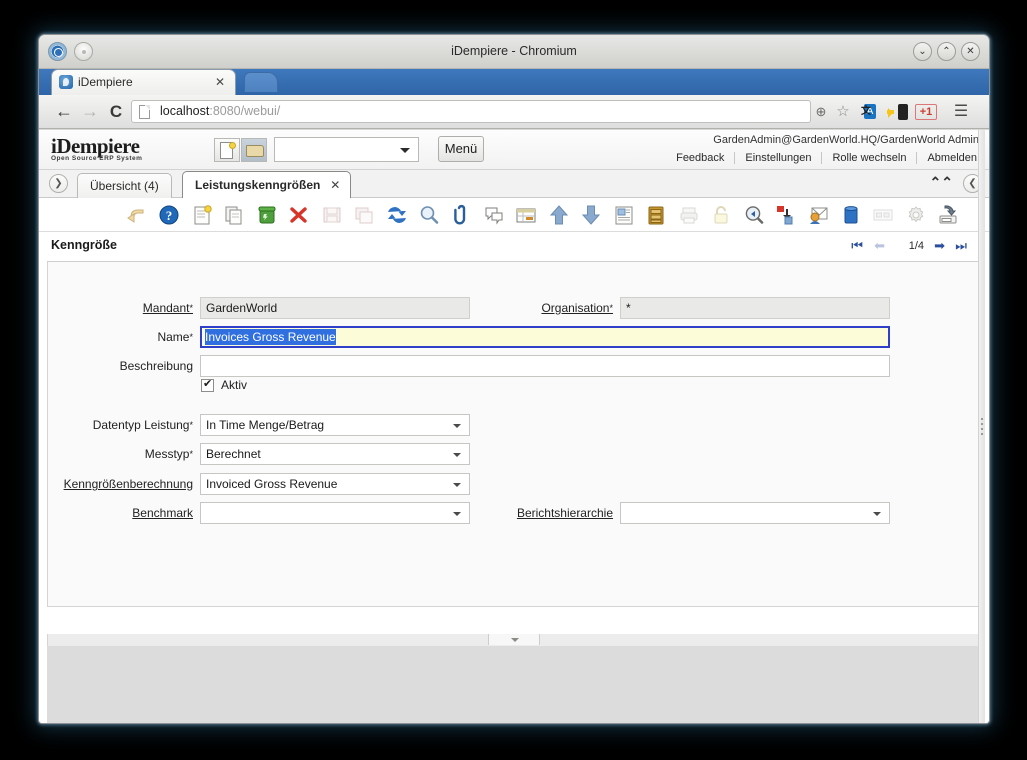 This screenshot has width=1027, height=760. What do you see at coordinates (564, 513) in the screenshot?
I see `label-berichtshierarchie: Berichtshierarchie` at bounding box center [564, 513].